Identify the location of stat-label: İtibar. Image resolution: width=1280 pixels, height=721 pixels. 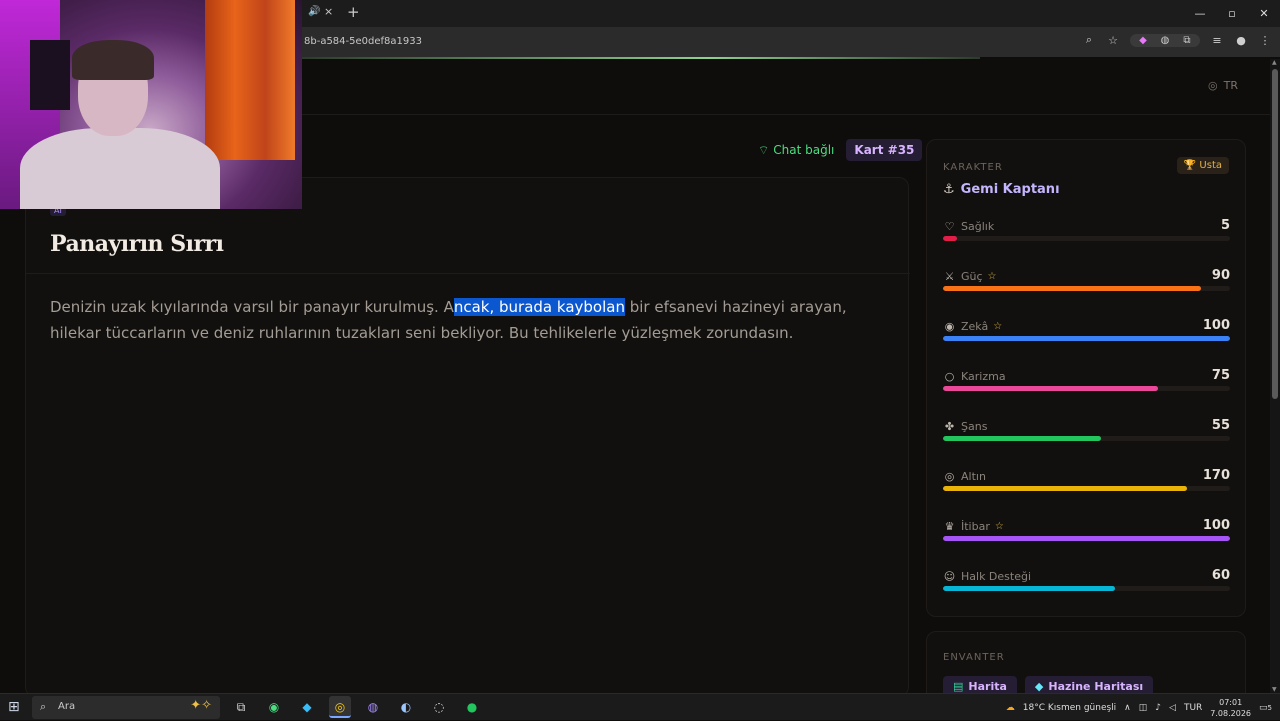
(975, 526).